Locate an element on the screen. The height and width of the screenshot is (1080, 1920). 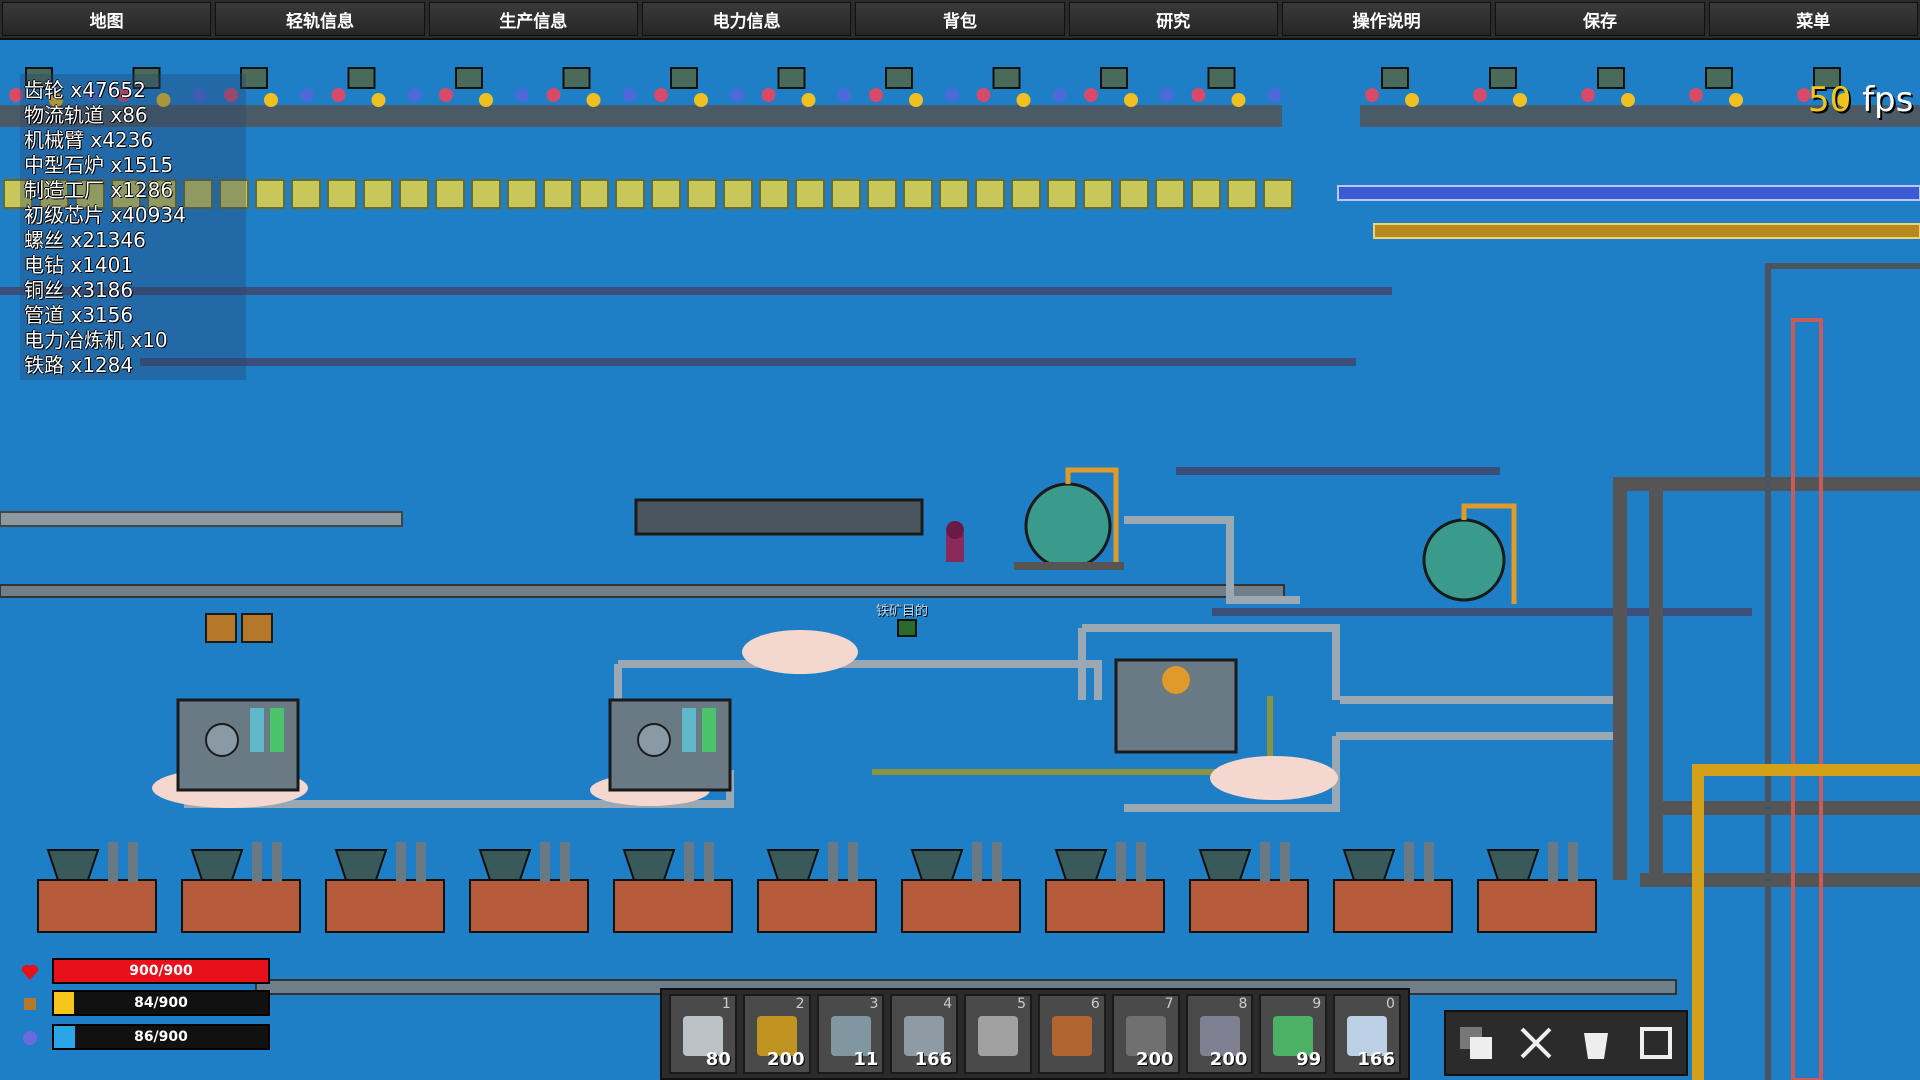
close-icon is located at coordinates (1536, 1043).